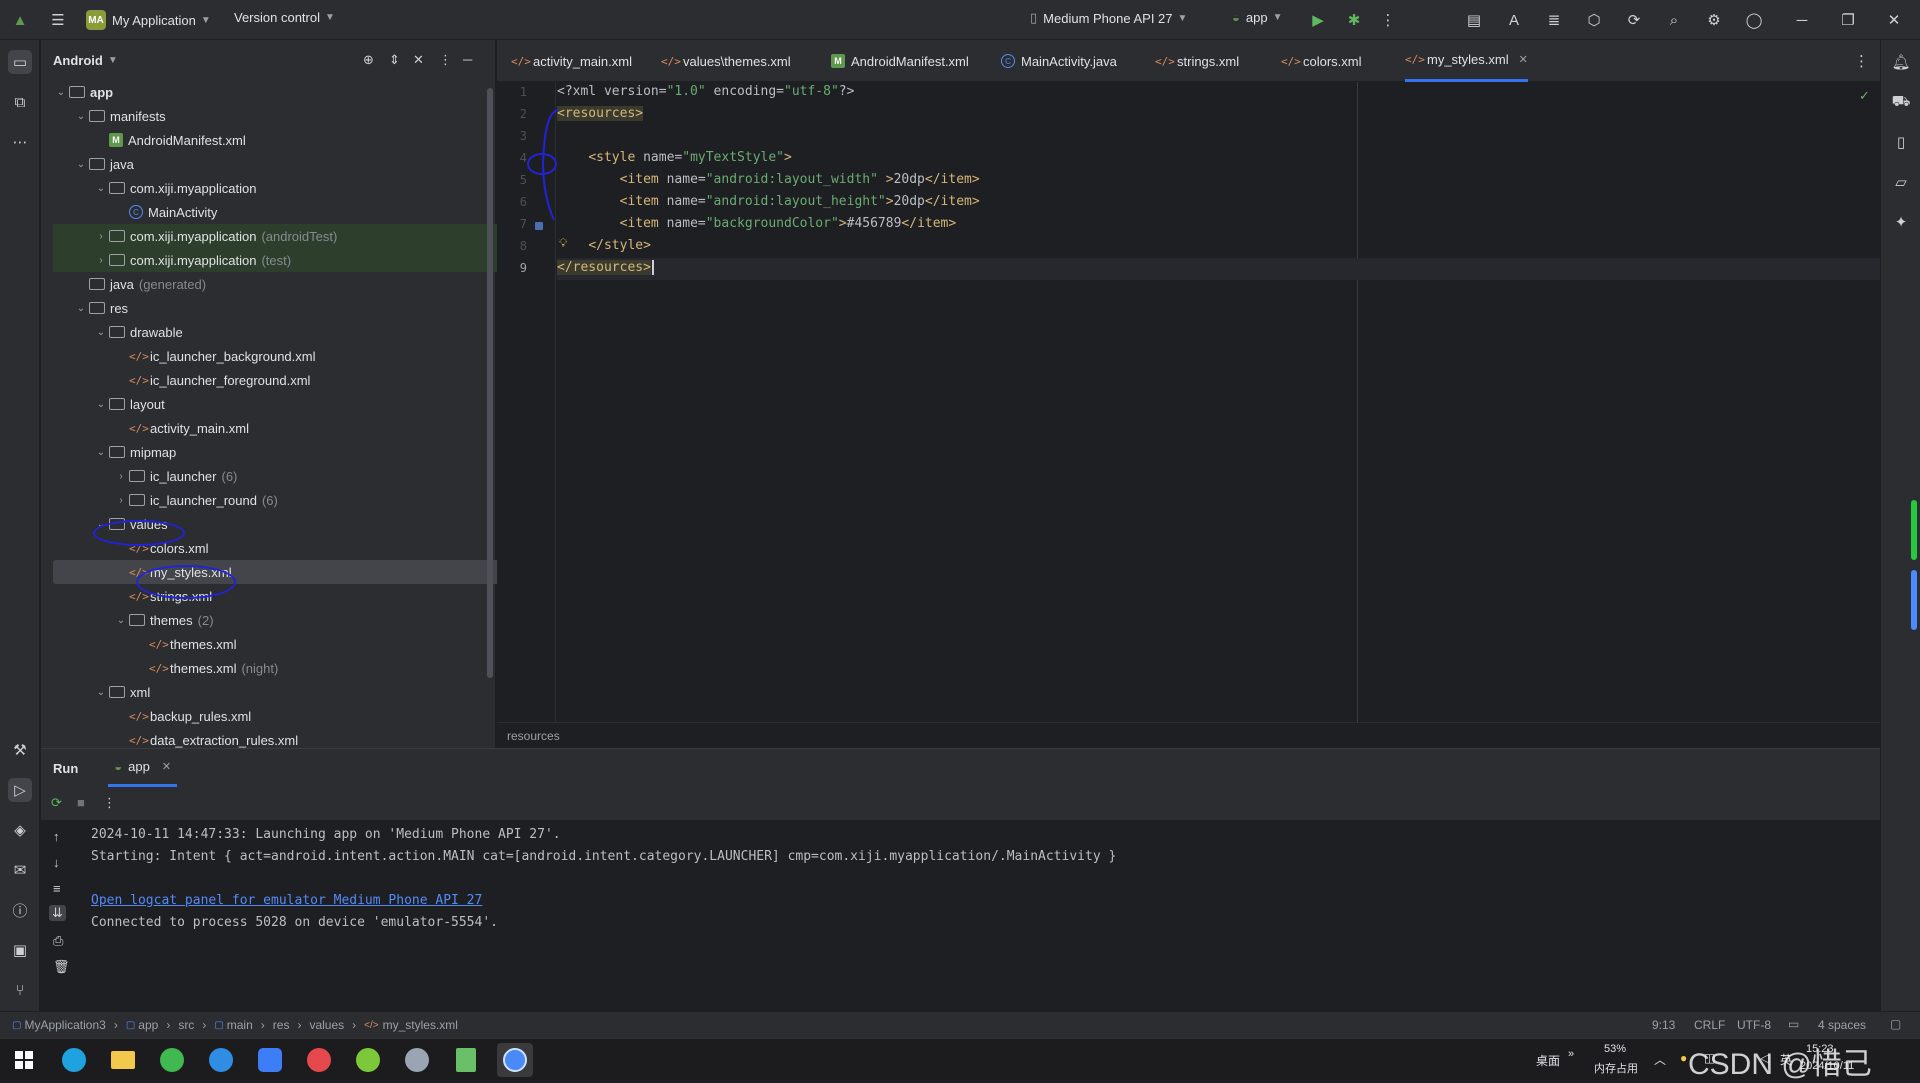  I want to click on layout-inspector-icon: ≣, so click(1554, 20).